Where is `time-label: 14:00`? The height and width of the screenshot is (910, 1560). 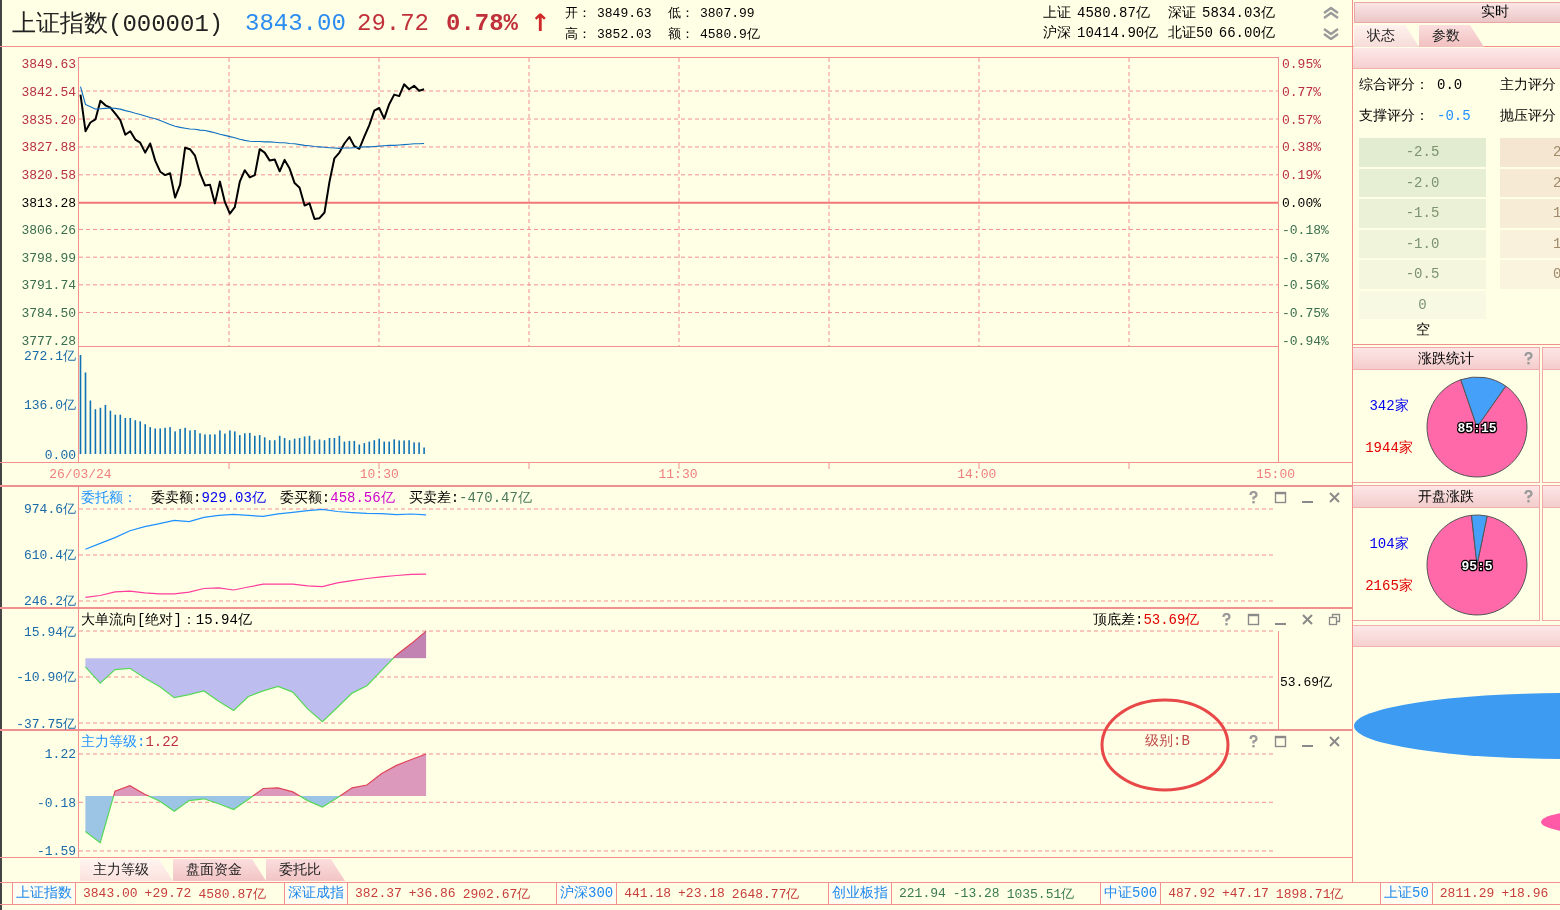 time-label: 14:00 is located at coordinates (977, 474).